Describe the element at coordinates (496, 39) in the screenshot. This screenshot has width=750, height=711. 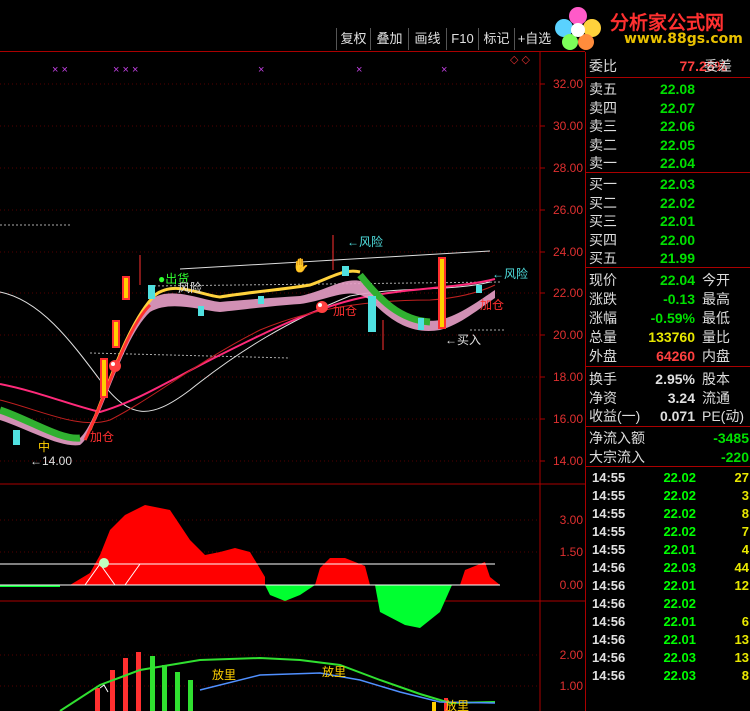
I see `biaoji-button: 标记` at that location.